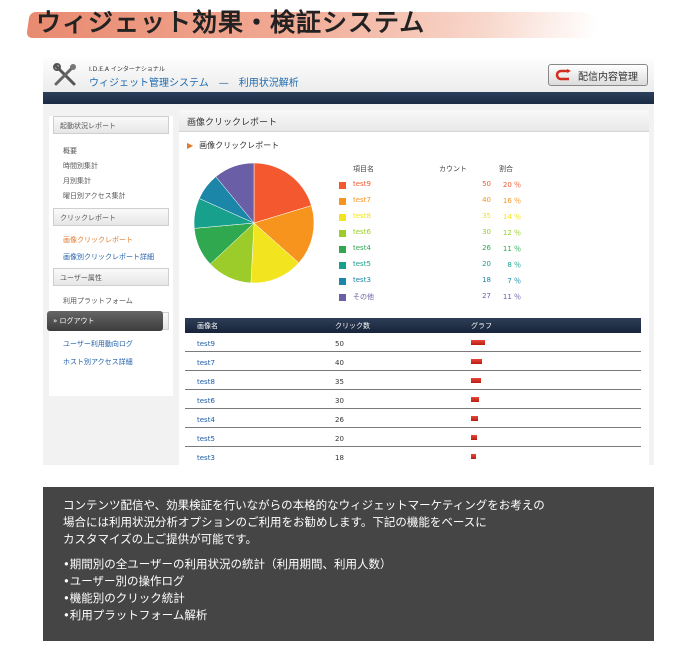  I want to click on legend-count: 20, so click(486, 264).